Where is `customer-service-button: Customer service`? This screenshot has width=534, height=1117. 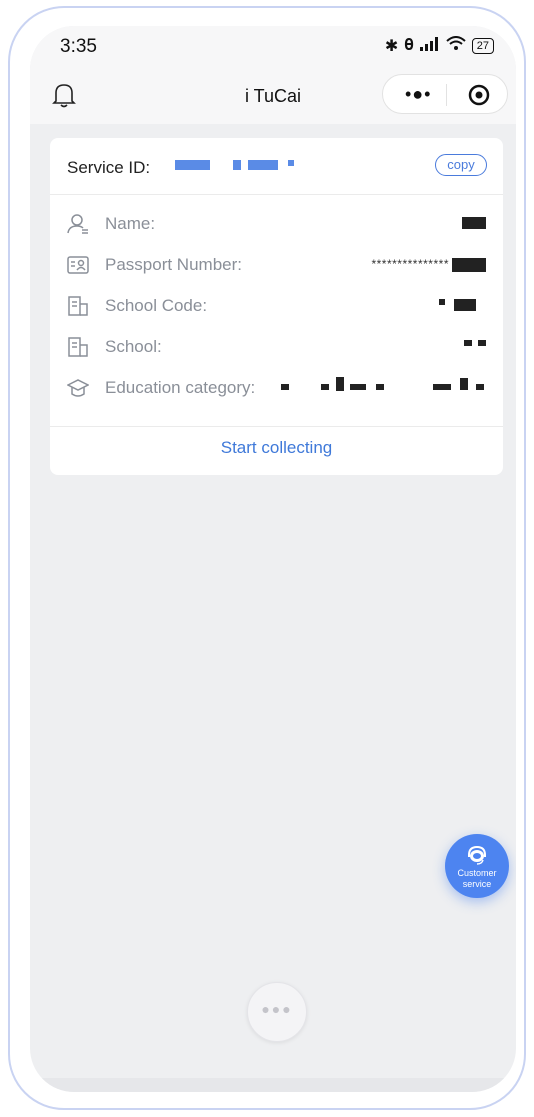 customer-service-button: Customer service is located at coordinates (477, 866).